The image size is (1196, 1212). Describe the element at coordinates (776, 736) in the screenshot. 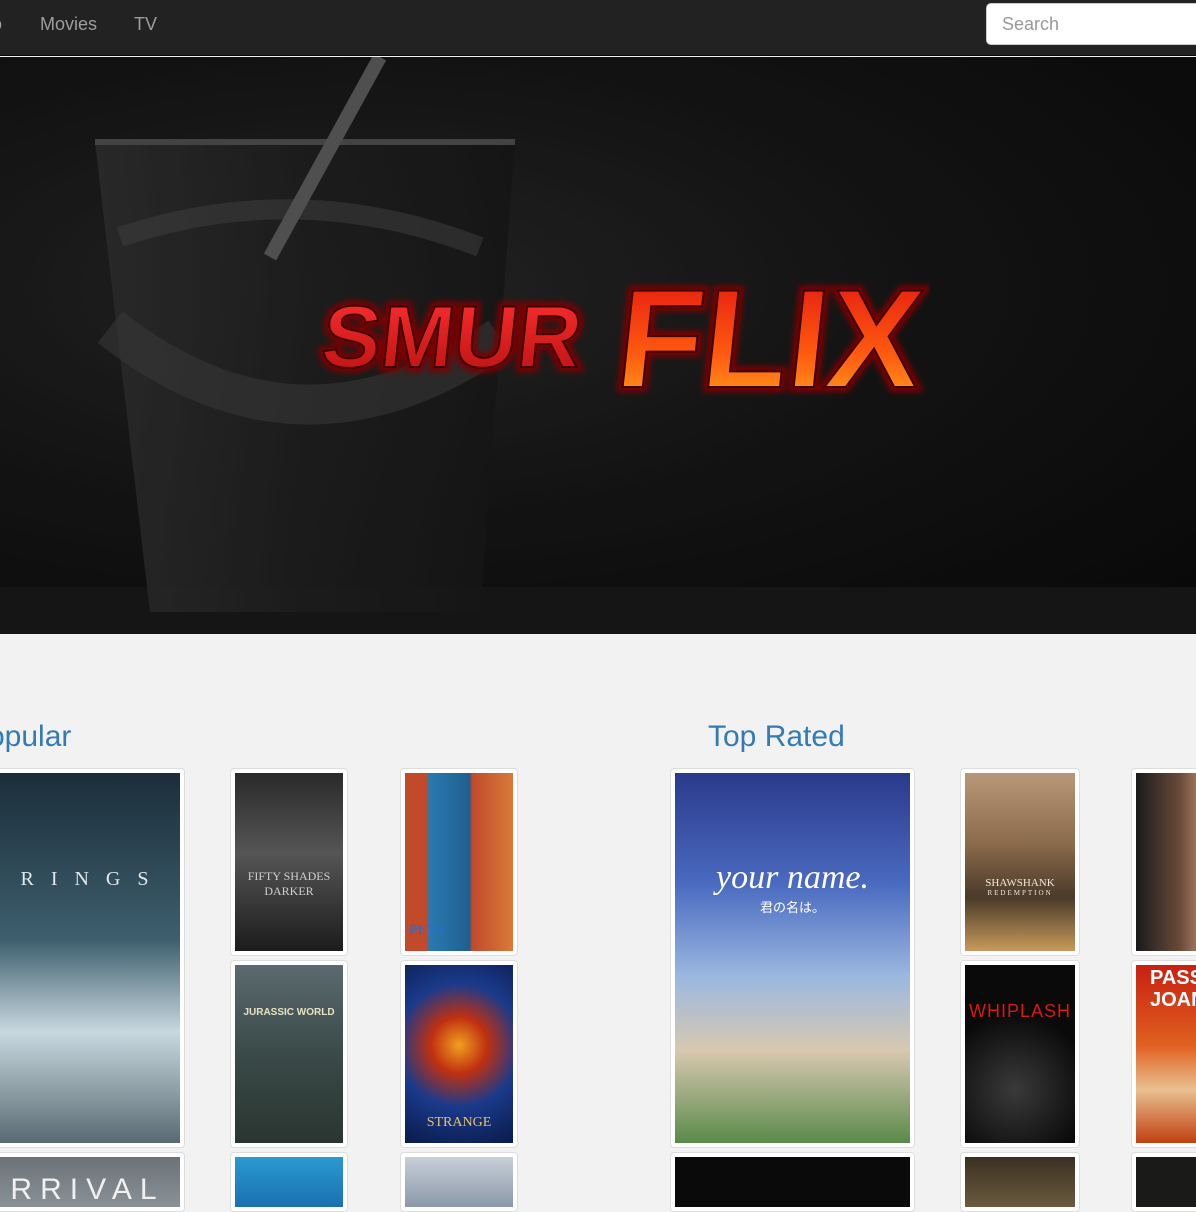

I see `top-rated-section-title: Top Rated` at that location.